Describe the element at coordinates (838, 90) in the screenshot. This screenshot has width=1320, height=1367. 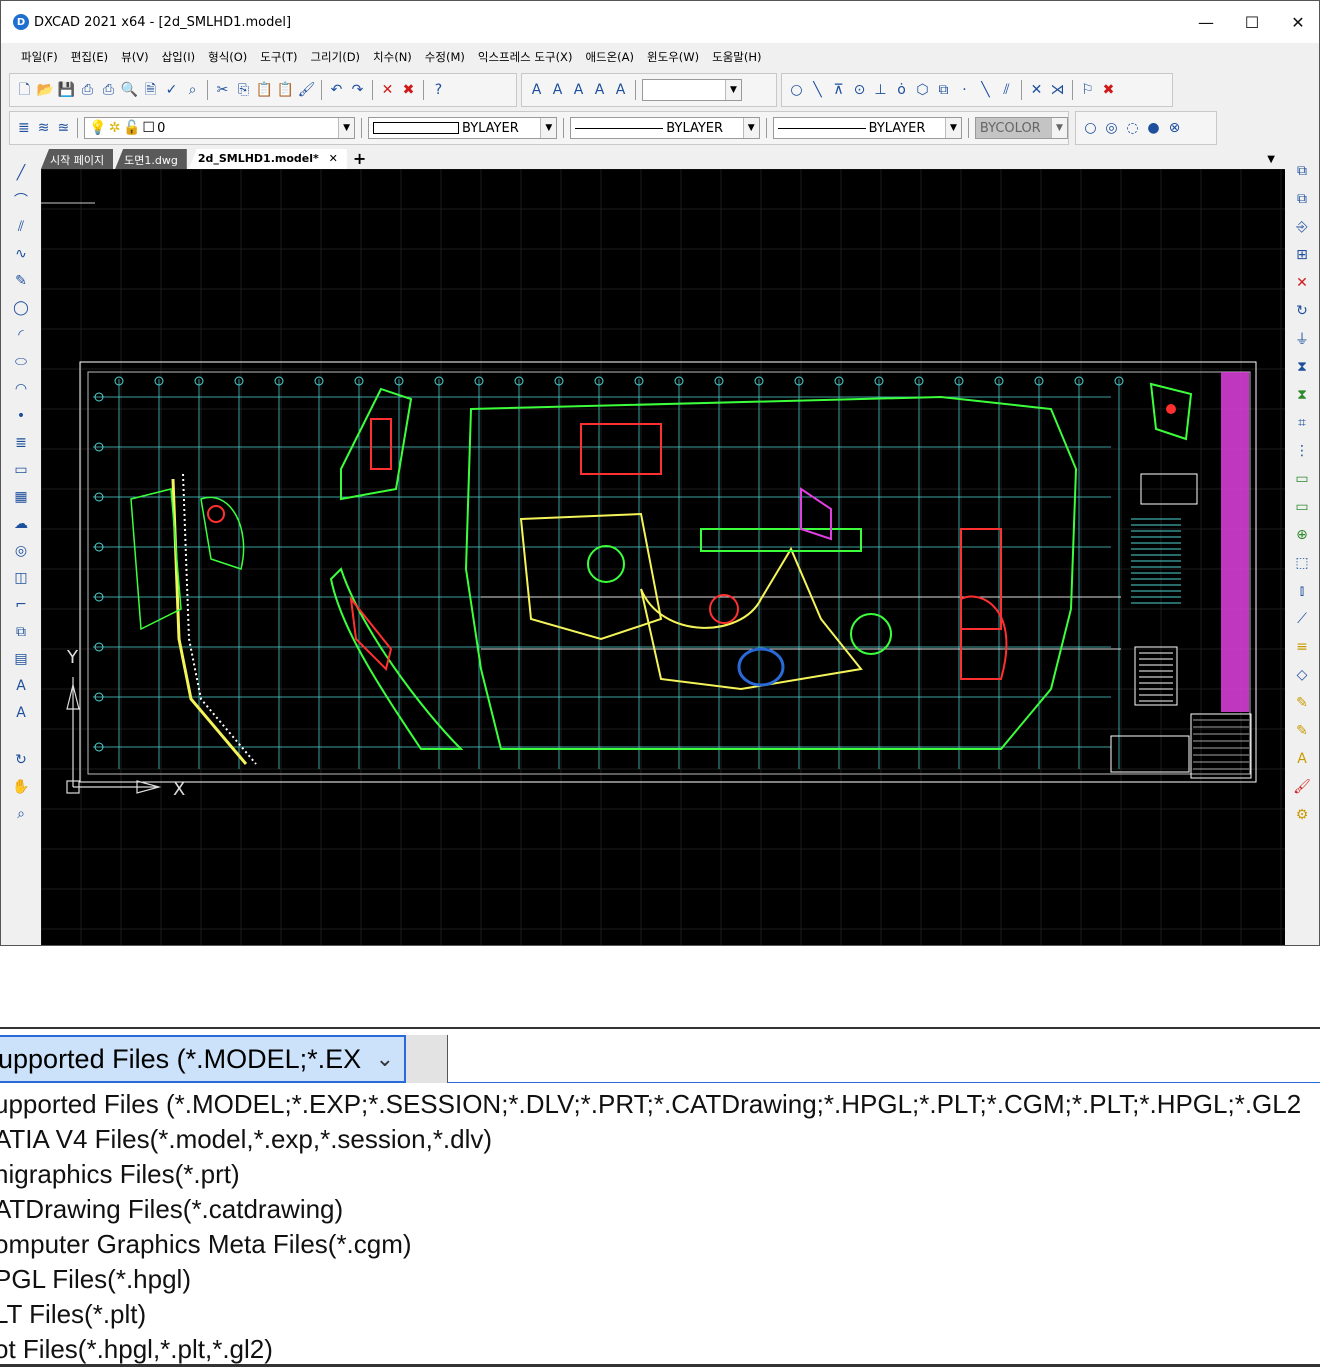
I see `dimension-icon: ⊼` at that location.